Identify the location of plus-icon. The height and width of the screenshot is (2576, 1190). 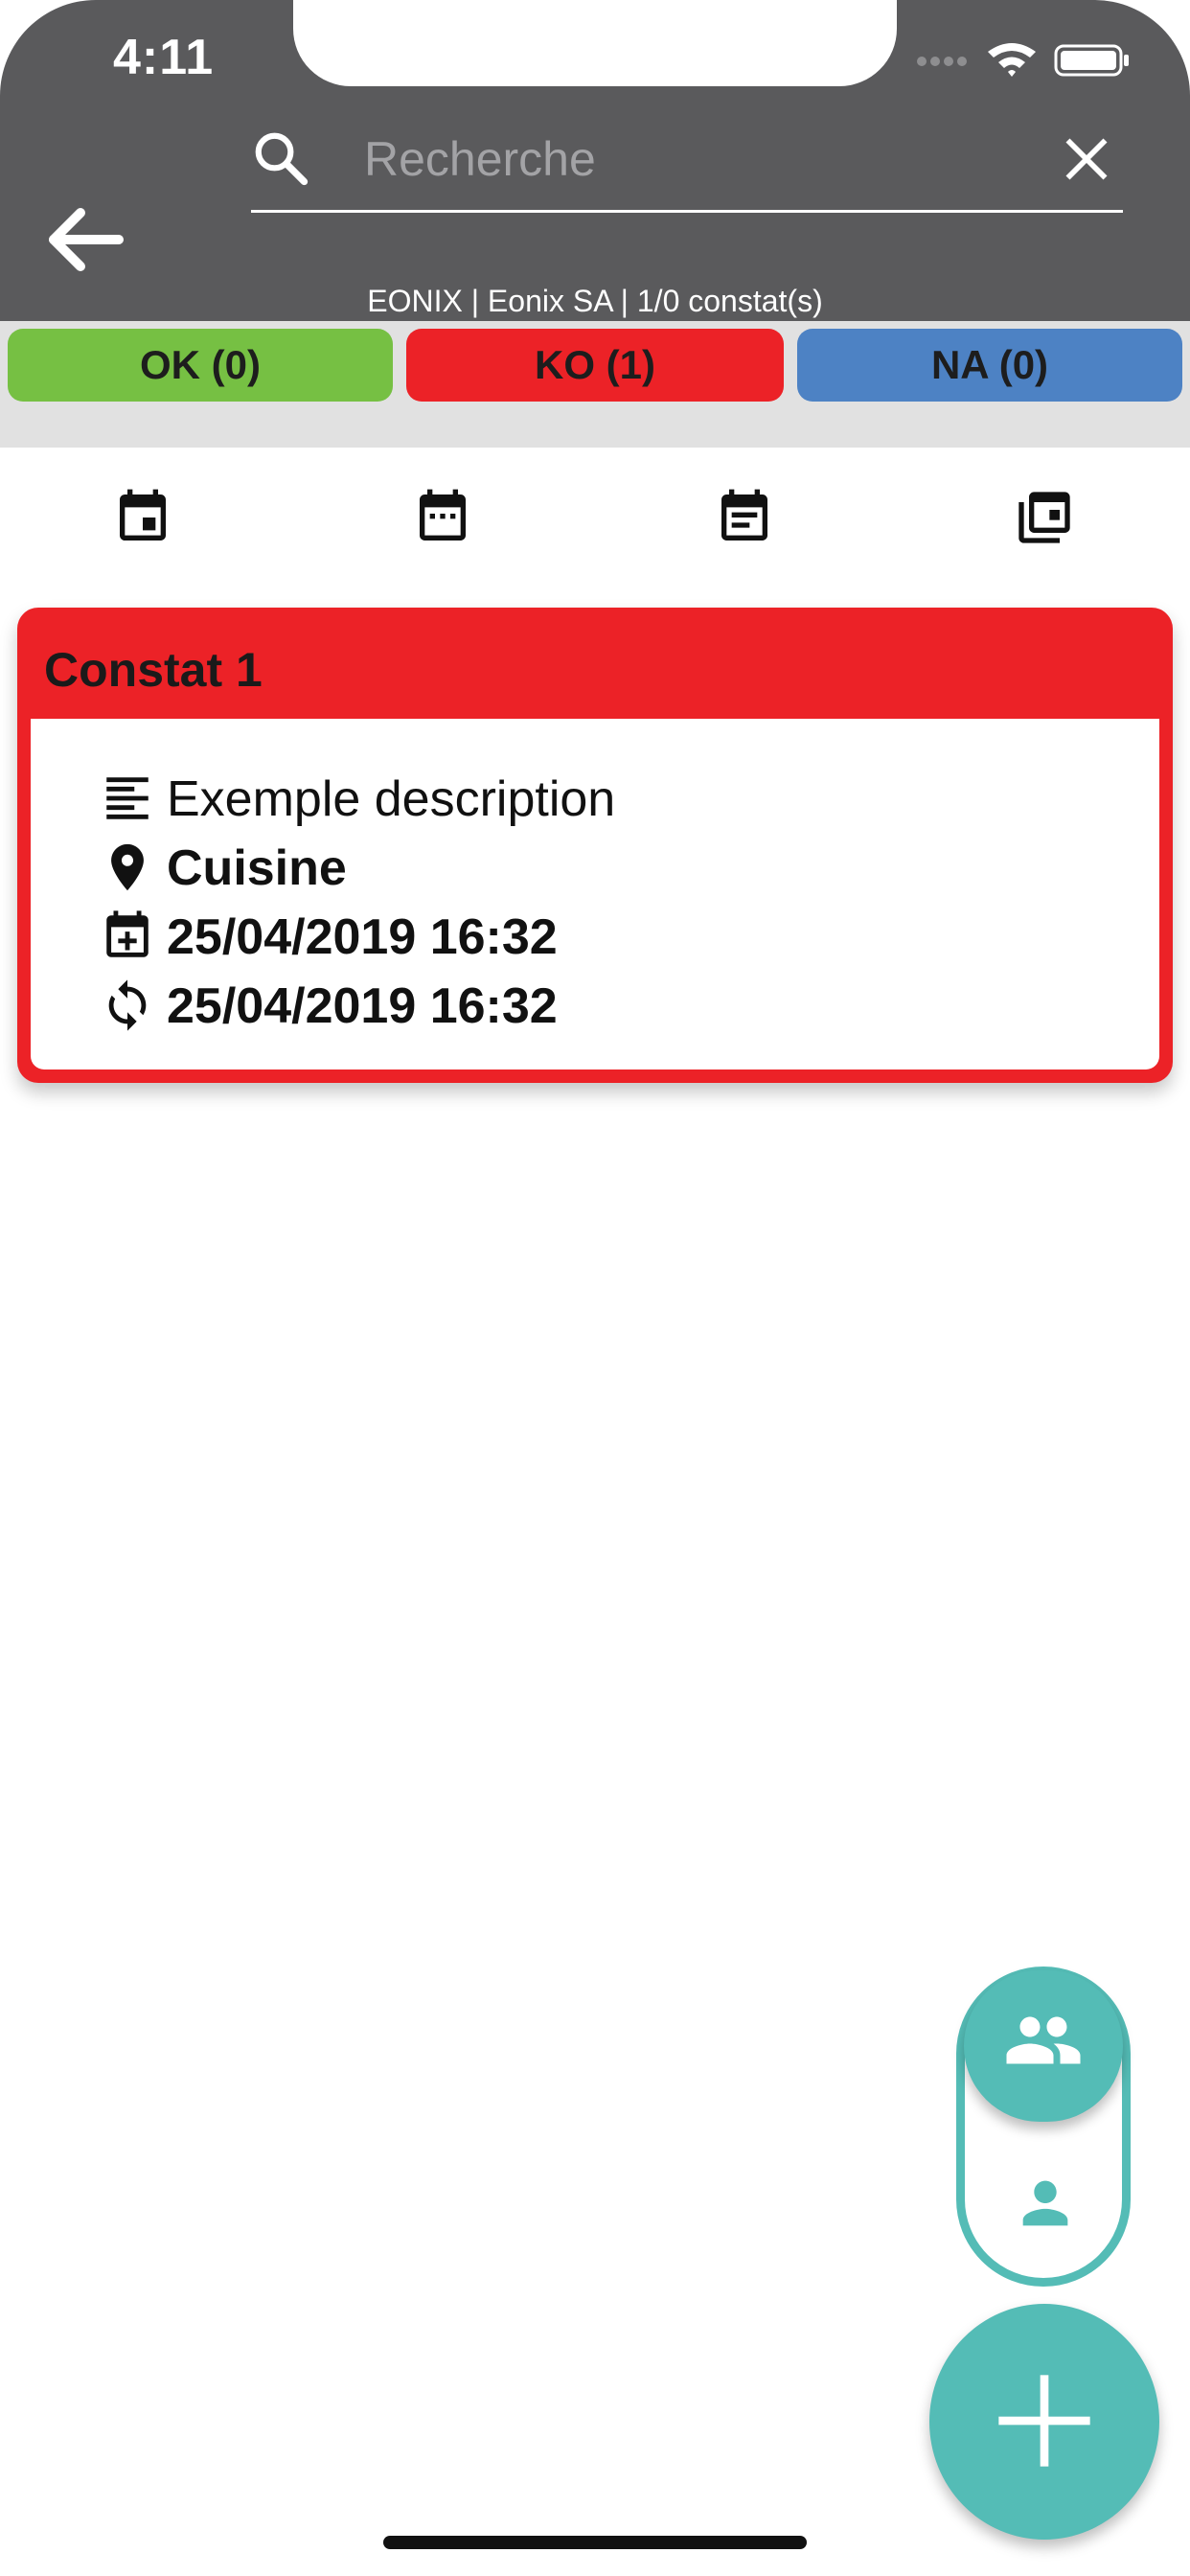
(1044, 2421).